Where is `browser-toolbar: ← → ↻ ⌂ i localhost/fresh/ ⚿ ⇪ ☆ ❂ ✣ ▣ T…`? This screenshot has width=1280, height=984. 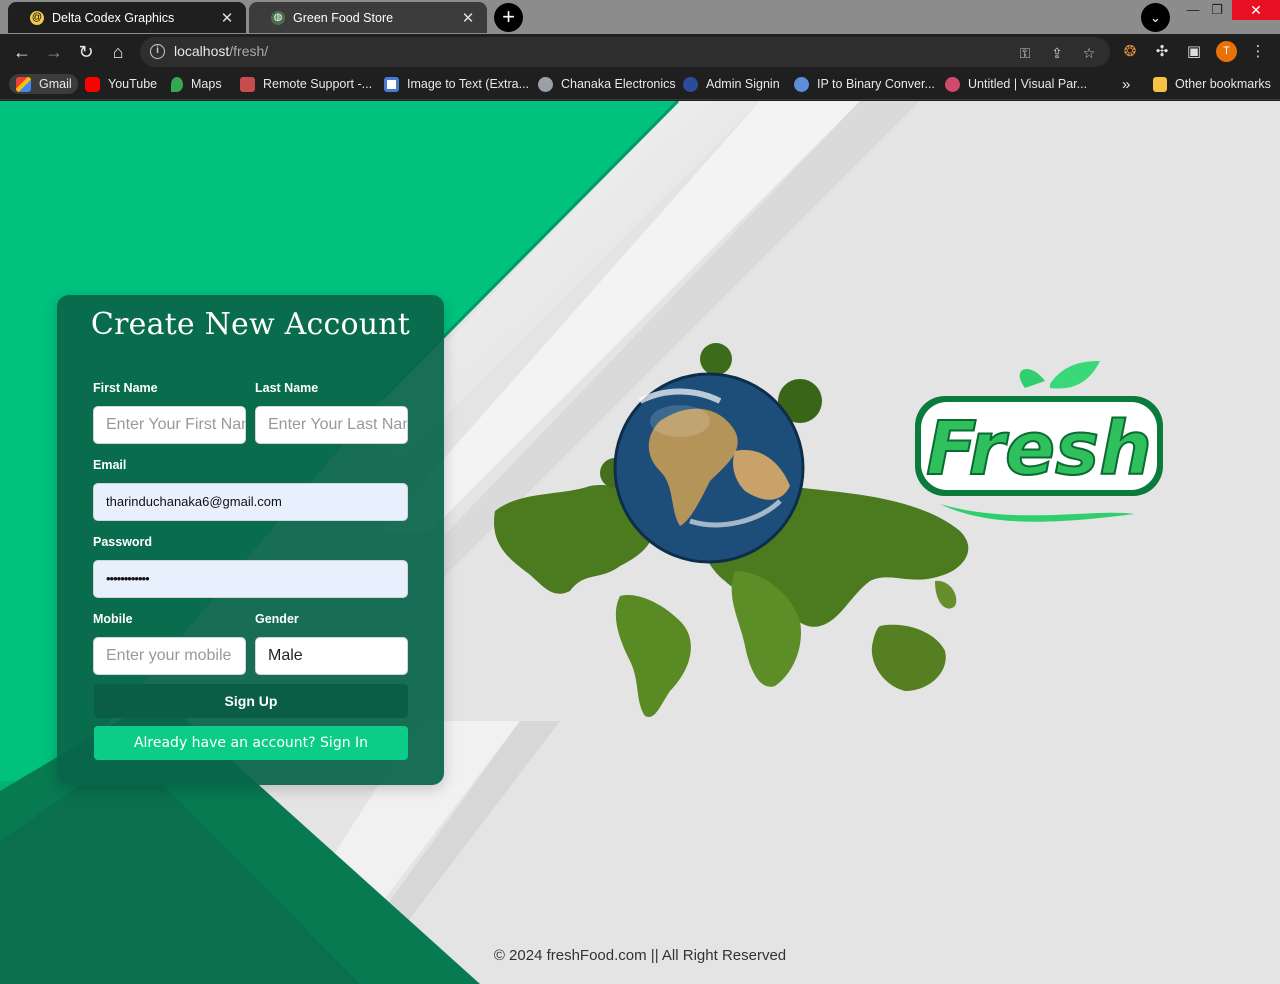 browser-toolbar: ← → ↻ ⌂ i localhost/fresh/ ⚿ ⇪ ☆ ❂ ✣ ▣ T… is located at coordinates (640, 51).